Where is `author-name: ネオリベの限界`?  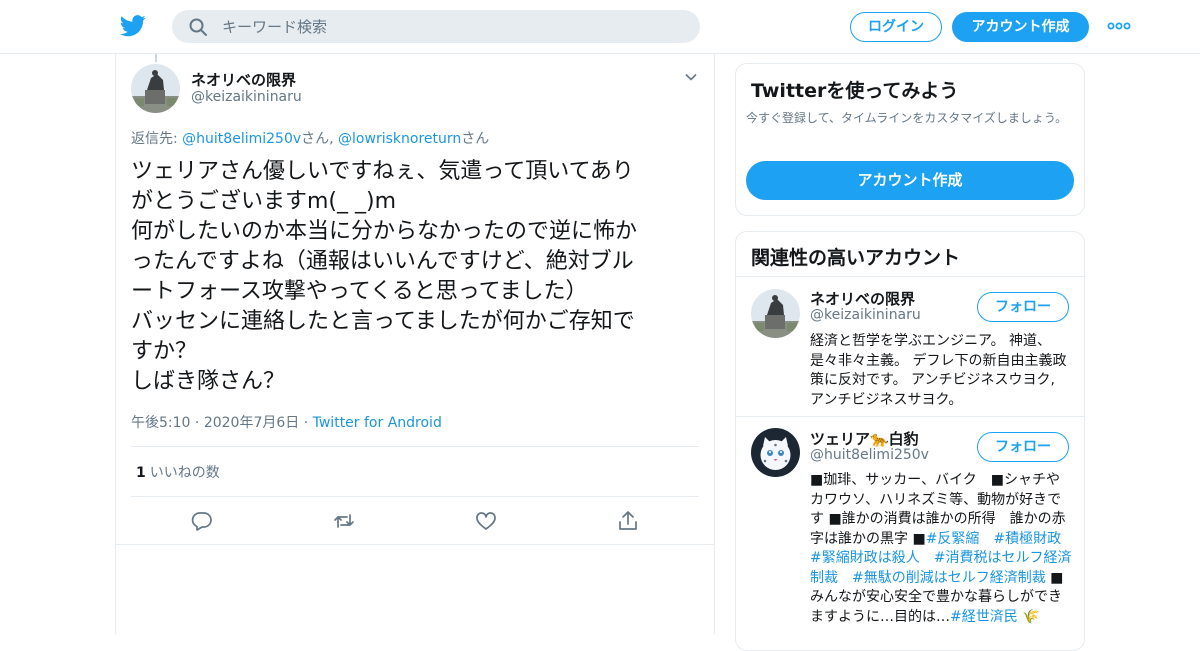
author-name: ネオリベの限界 is located at coordinates (243, 79).